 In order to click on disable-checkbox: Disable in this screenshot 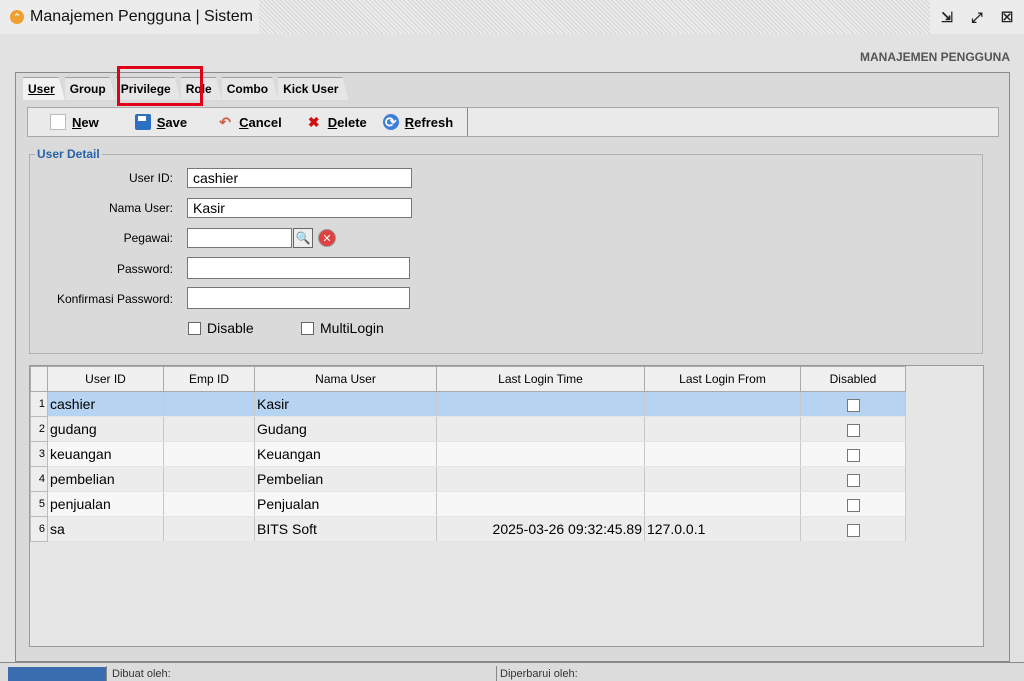, I will do `click(221, 328)`.